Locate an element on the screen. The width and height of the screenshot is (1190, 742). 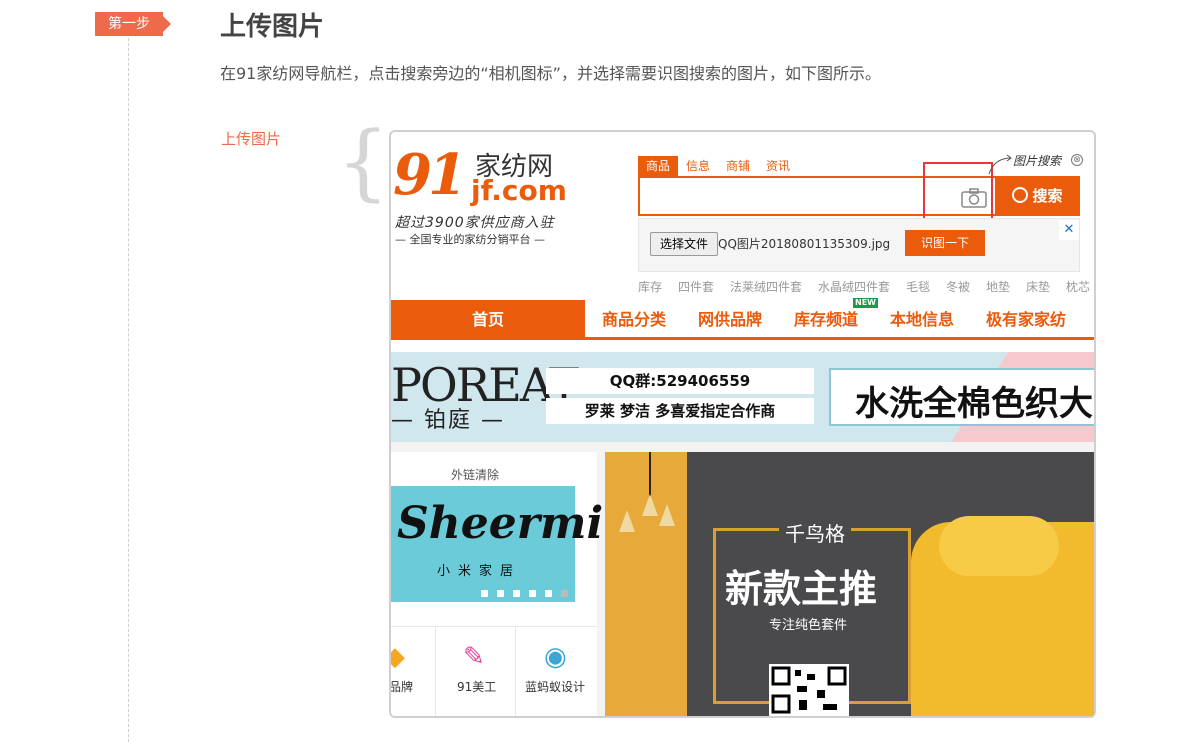
sheermi-brand-cn: 小米家居 is located at coordinates (479, 571).